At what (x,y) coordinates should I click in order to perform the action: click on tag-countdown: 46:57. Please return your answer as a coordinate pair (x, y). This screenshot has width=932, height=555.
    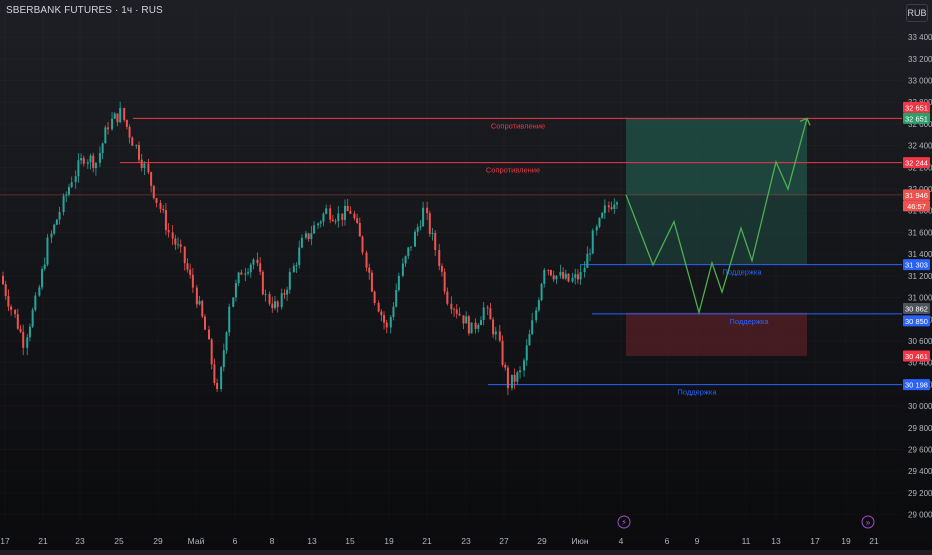
    Looking at the image, I should click on (916, 206).